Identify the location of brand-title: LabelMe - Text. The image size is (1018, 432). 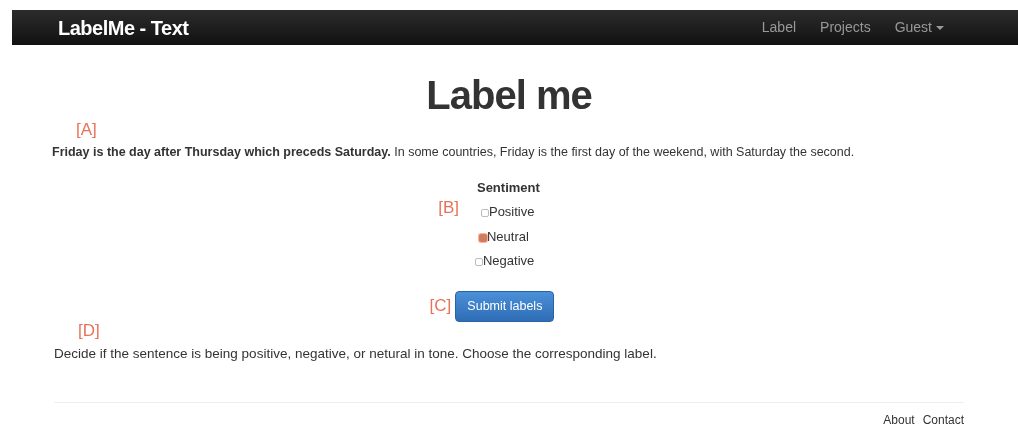
(123, 27).